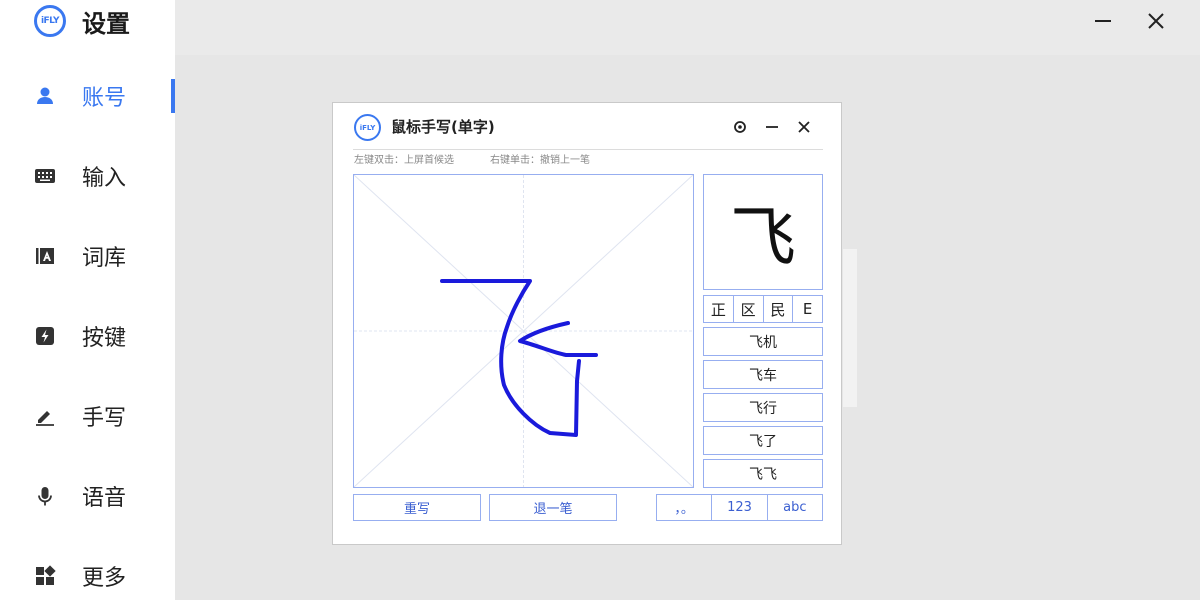  I want to click on sidebar-item-label: 输入, so click(104, 178).